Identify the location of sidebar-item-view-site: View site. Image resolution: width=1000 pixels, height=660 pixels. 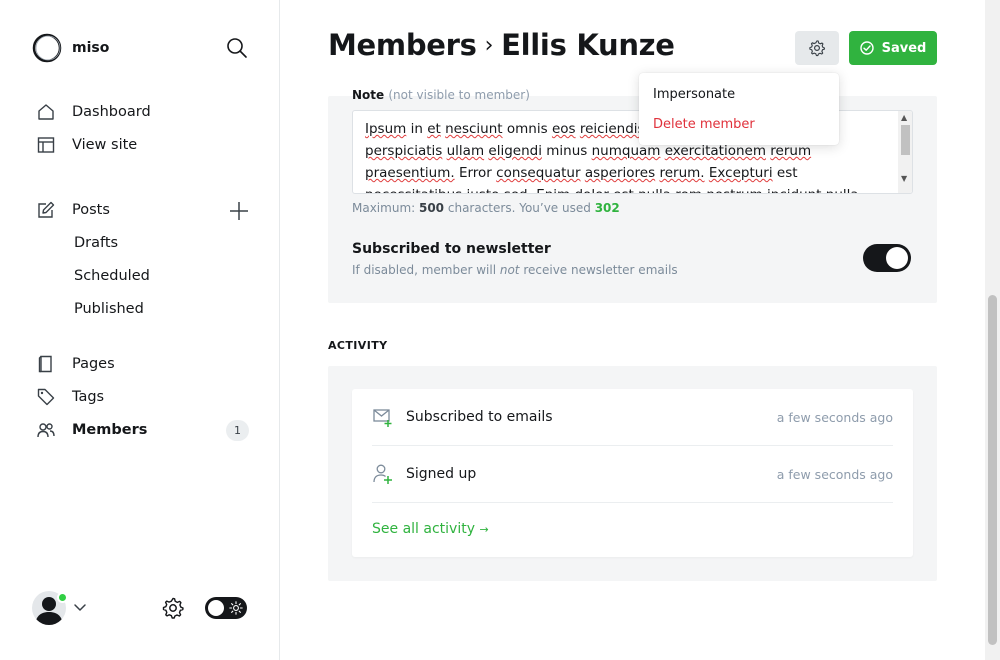
(86, 145).